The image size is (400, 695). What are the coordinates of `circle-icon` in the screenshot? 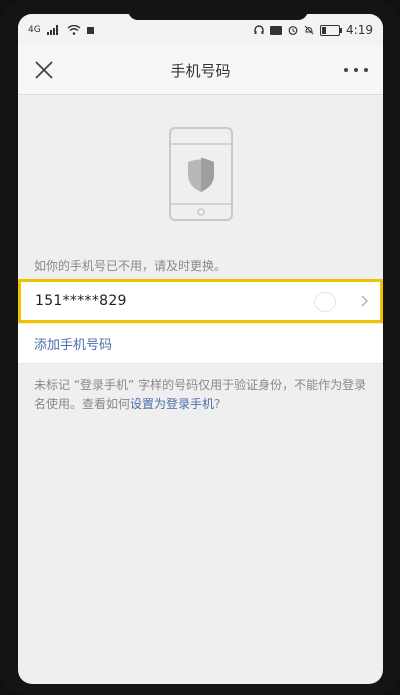 It's located at (325, 302).